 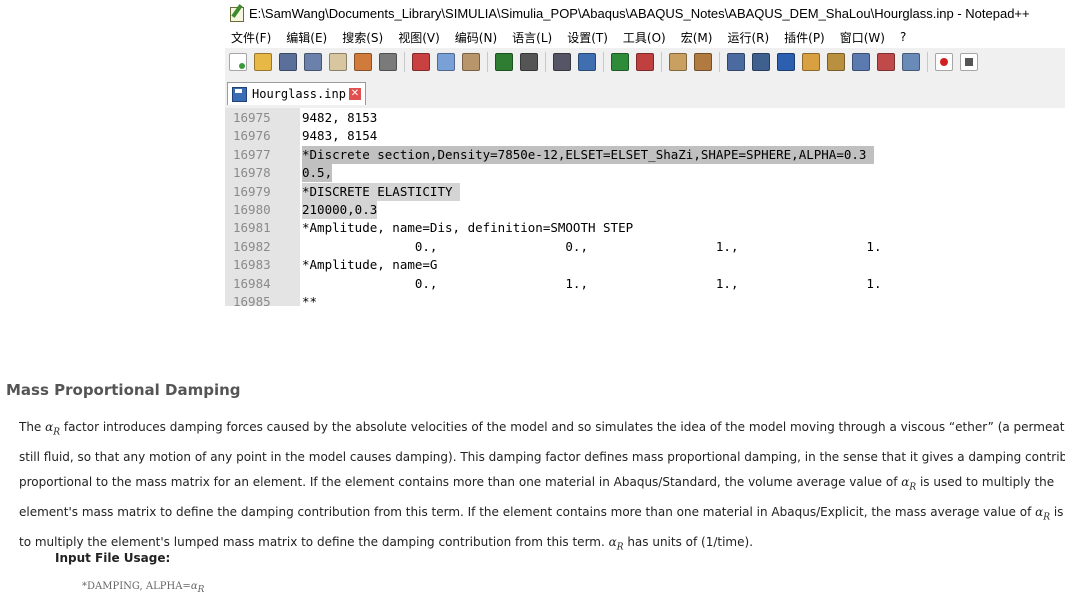 What do you see at coordinates (239, 94) in the screenshot?
I see `saved-file-icon` at bounding box center [239, 94].